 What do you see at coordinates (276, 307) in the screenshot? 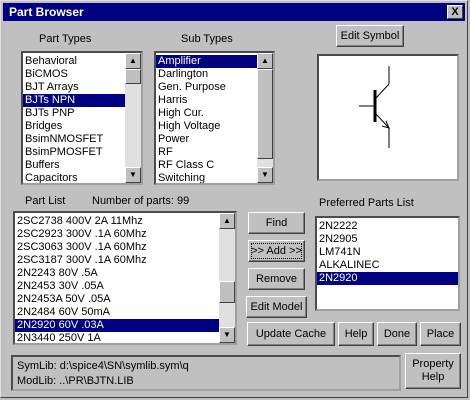
I see `edit-model-button: Edit Model` at bounding box center [276, 307].